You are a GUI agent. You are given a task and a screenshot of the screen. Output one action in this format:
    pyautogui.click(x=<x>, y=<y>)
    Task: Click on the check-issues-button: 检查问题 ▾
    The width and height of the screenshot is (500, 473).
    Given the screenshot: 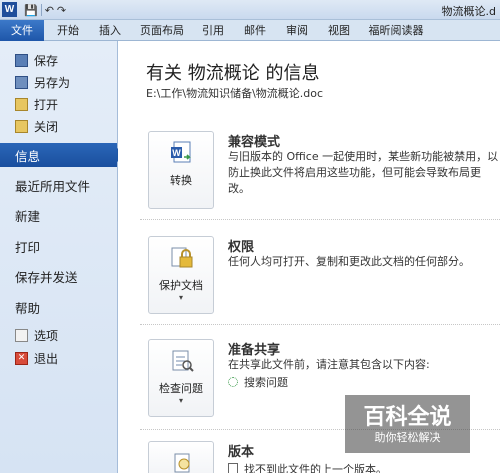 What is the action you would take?
    pyautogui.click(x=181, y=378)
    